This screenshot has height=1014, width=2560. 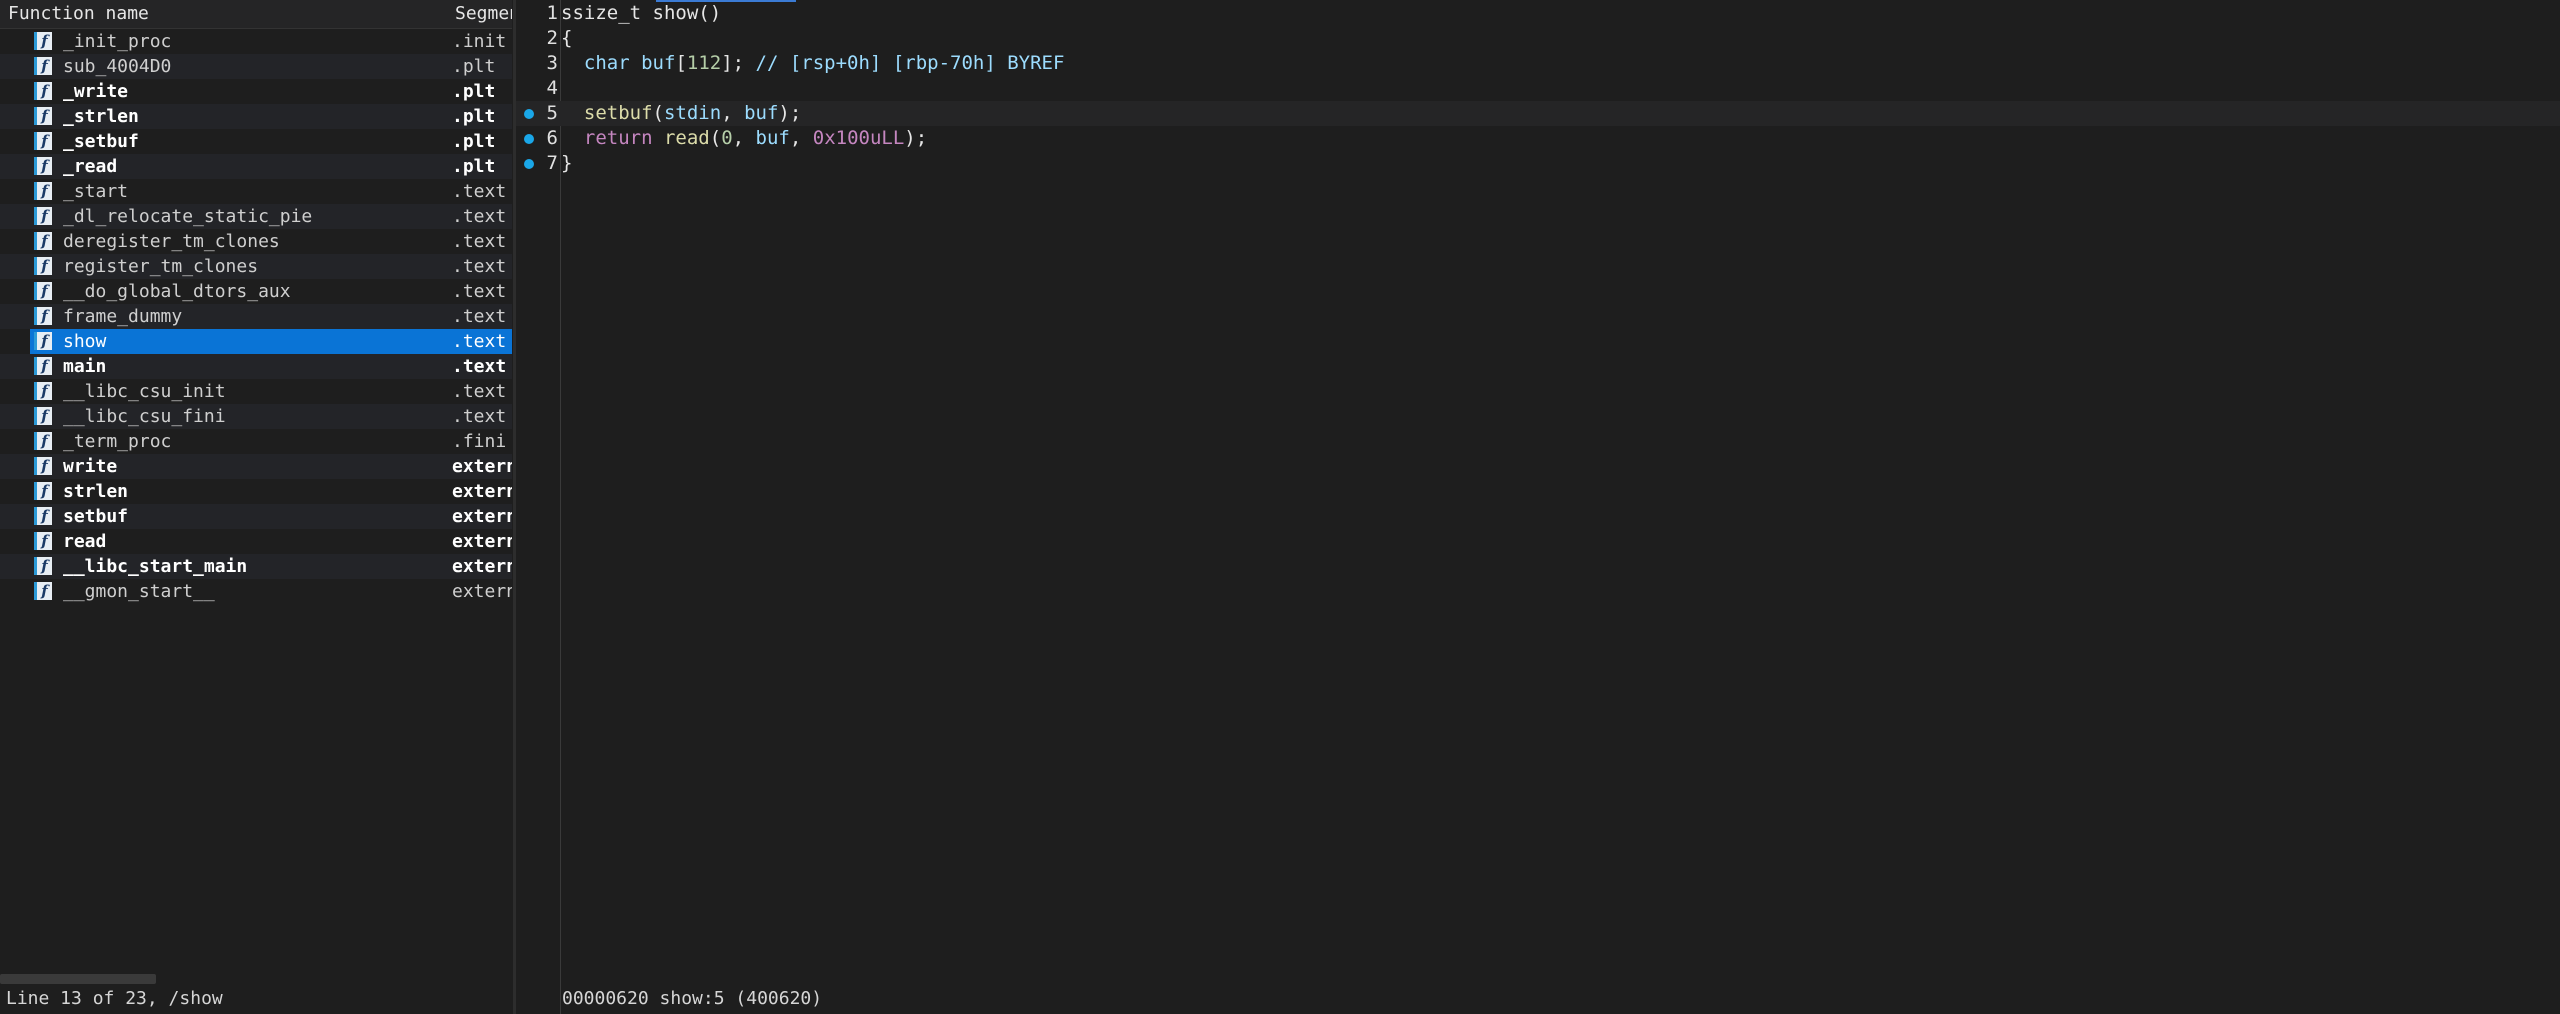 What do you see at coordinates (256, 416) in the screenshot?
I see `function-row: f __libc_csu_fini .text` at bounding box center [256, 416].